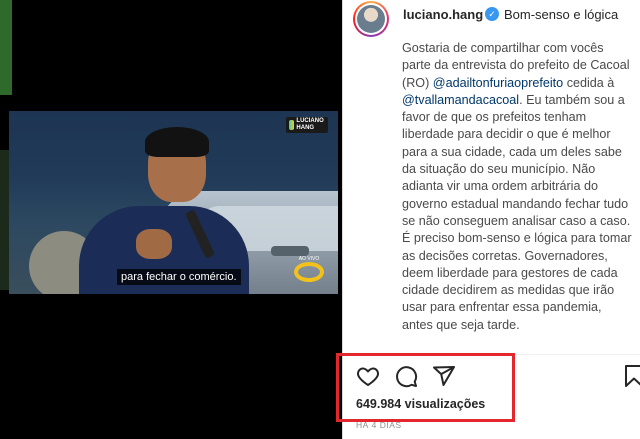 The image size is (640, 439). I want to click on save-button, so click(630, 376).